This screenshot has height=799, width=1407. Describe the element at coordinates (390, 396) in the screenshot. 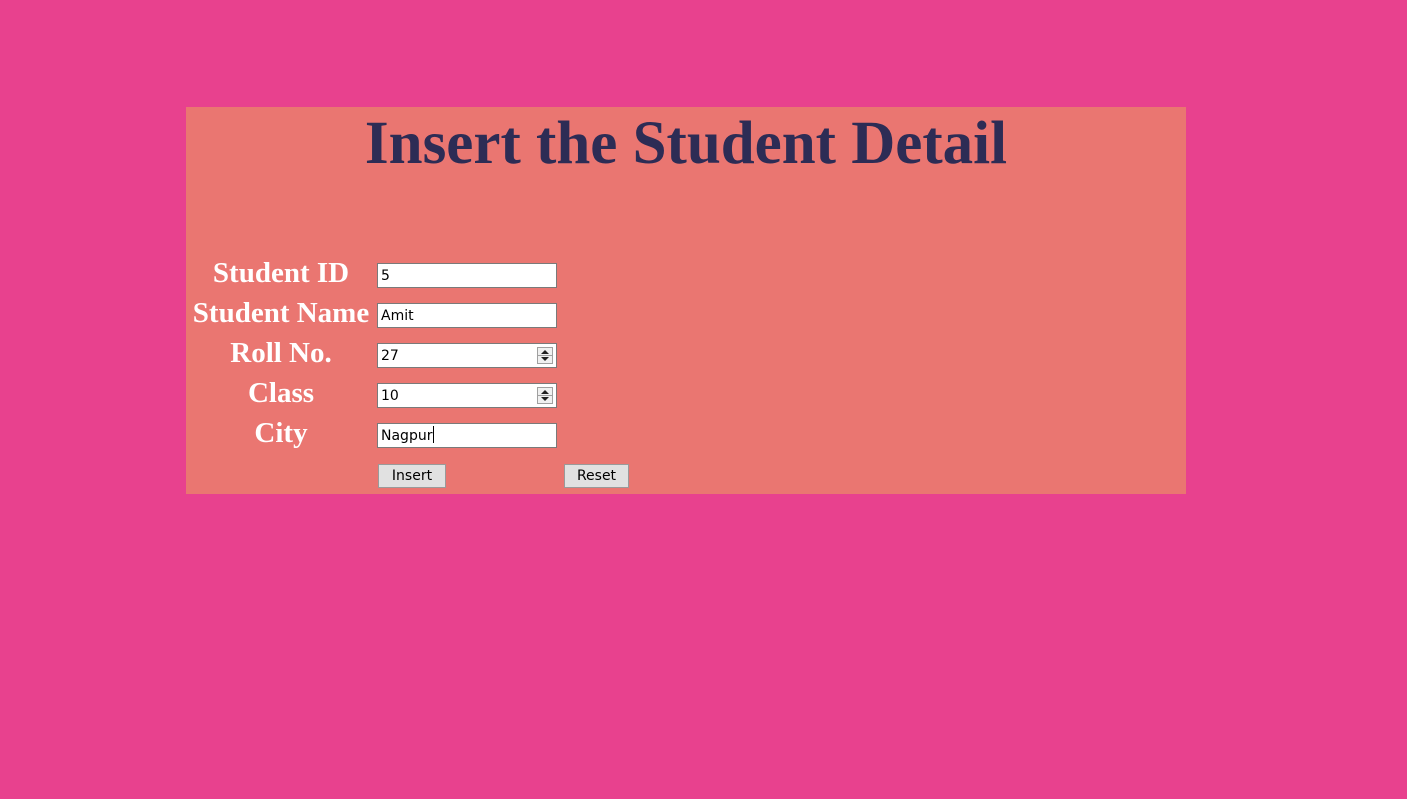

I see `class-value: 10` at that location.